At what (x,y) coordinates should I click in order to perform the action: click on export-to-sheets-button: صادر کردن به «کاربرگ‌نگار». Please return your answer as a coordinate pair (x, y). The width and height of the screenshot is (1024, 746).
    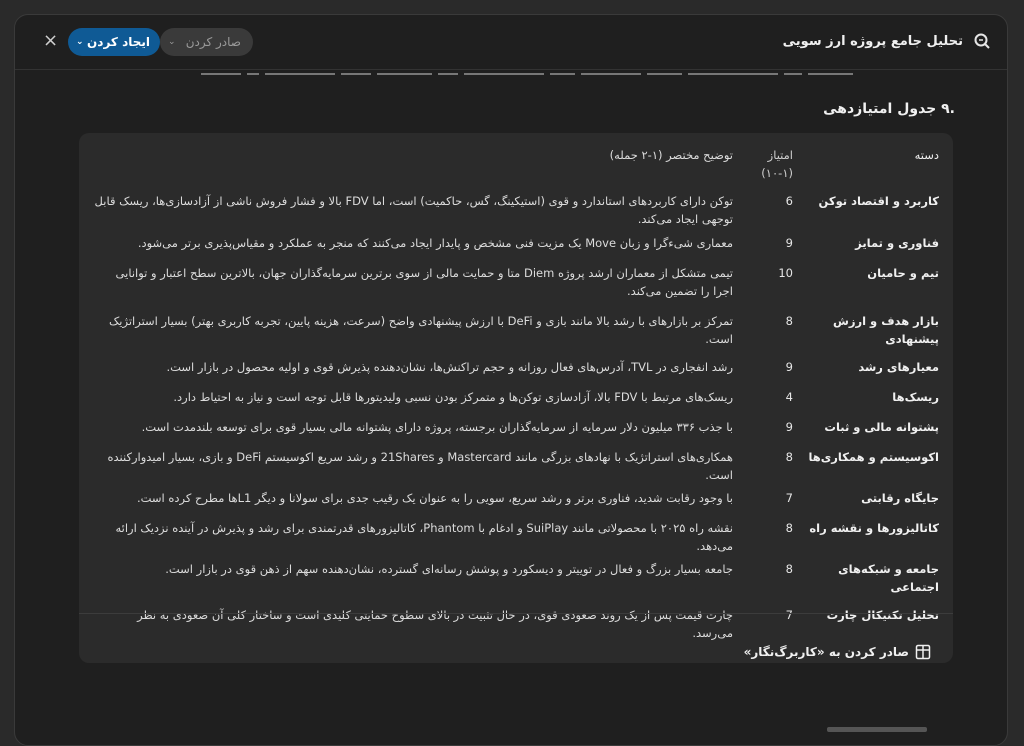
    Looking at the image, I should click on (837, 652).